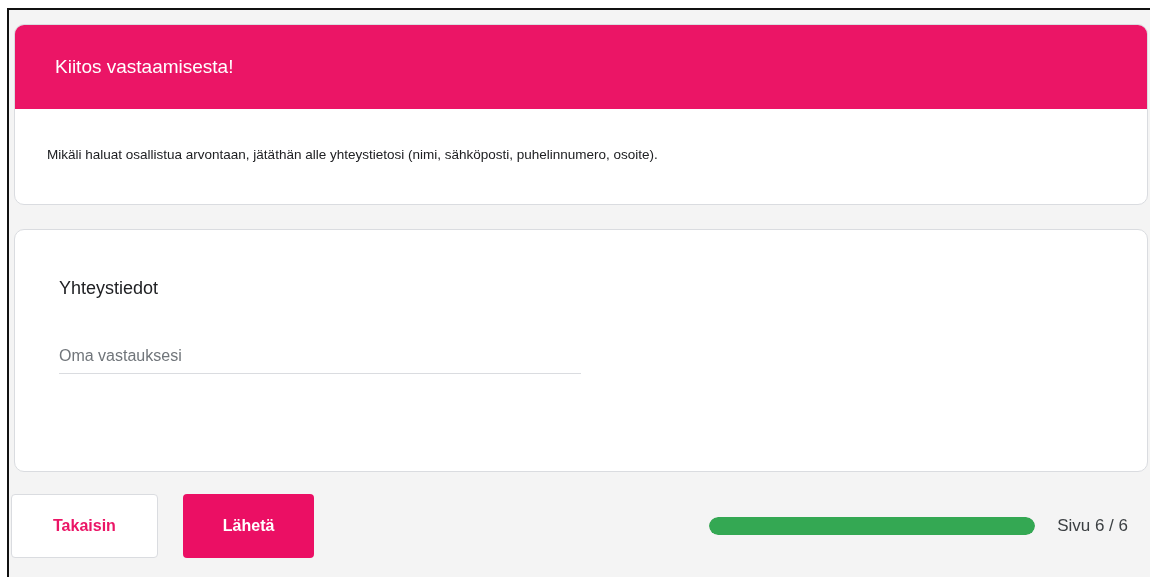 The width and height of the screenshot is (1150, 577). I want to click on submit-button: Lähetä, so click(248, 526).